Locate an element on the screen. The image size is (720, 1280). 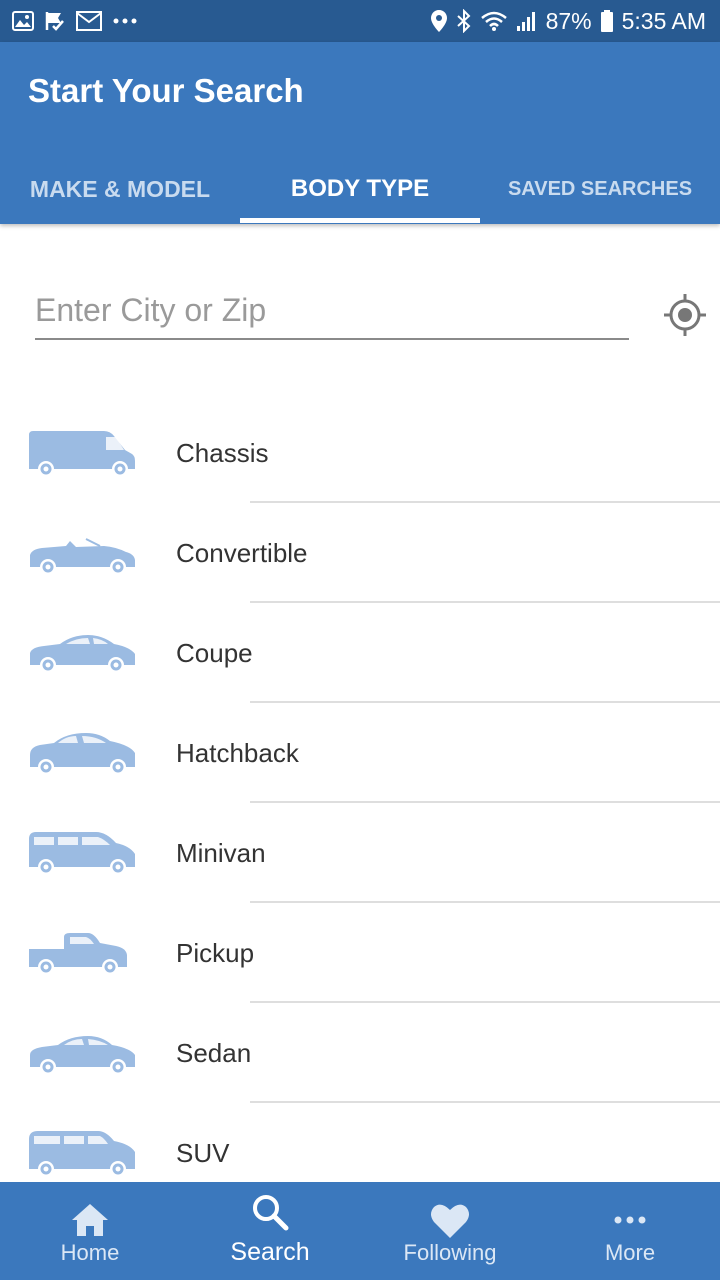
body-type-item-coupe: Coupe is located at coordinates (360, 653).